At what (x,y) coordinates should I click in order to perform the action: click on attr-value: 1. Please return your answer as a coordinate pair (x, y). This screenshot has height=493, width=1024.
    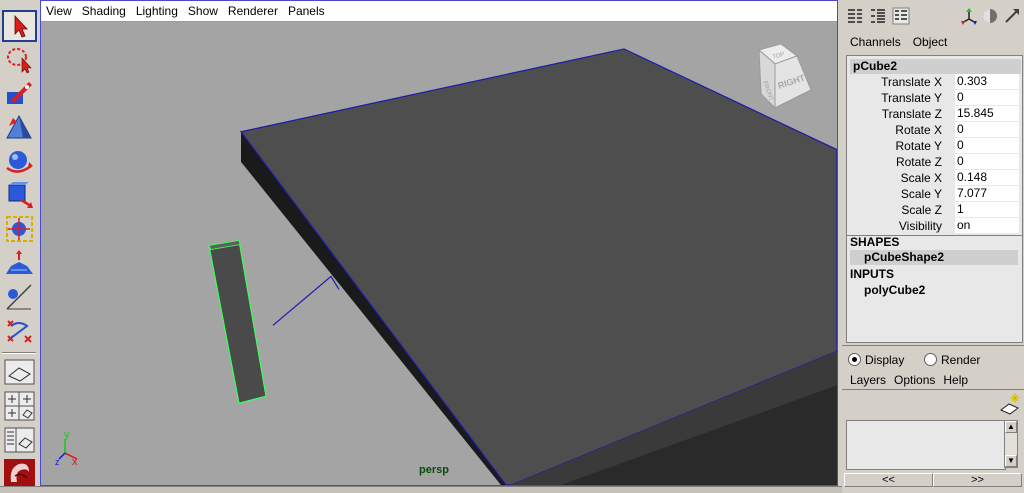
    Looking at the image, I should click on (987, 209).